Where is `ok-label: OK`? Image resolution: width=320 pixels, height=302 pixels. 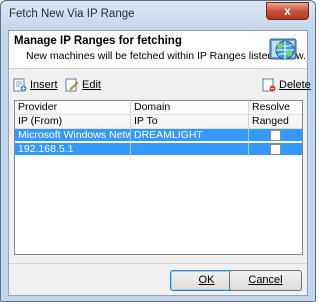 ok-label: OK is located at coordinates (206, 280).